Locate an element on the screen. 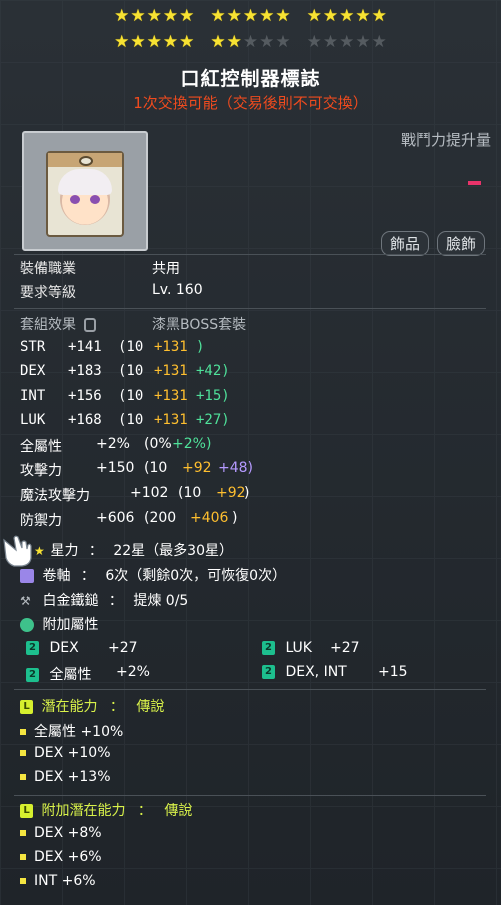 The image size is (501, 905). attack-bonus: +48) is located at coordinates (236, 468).